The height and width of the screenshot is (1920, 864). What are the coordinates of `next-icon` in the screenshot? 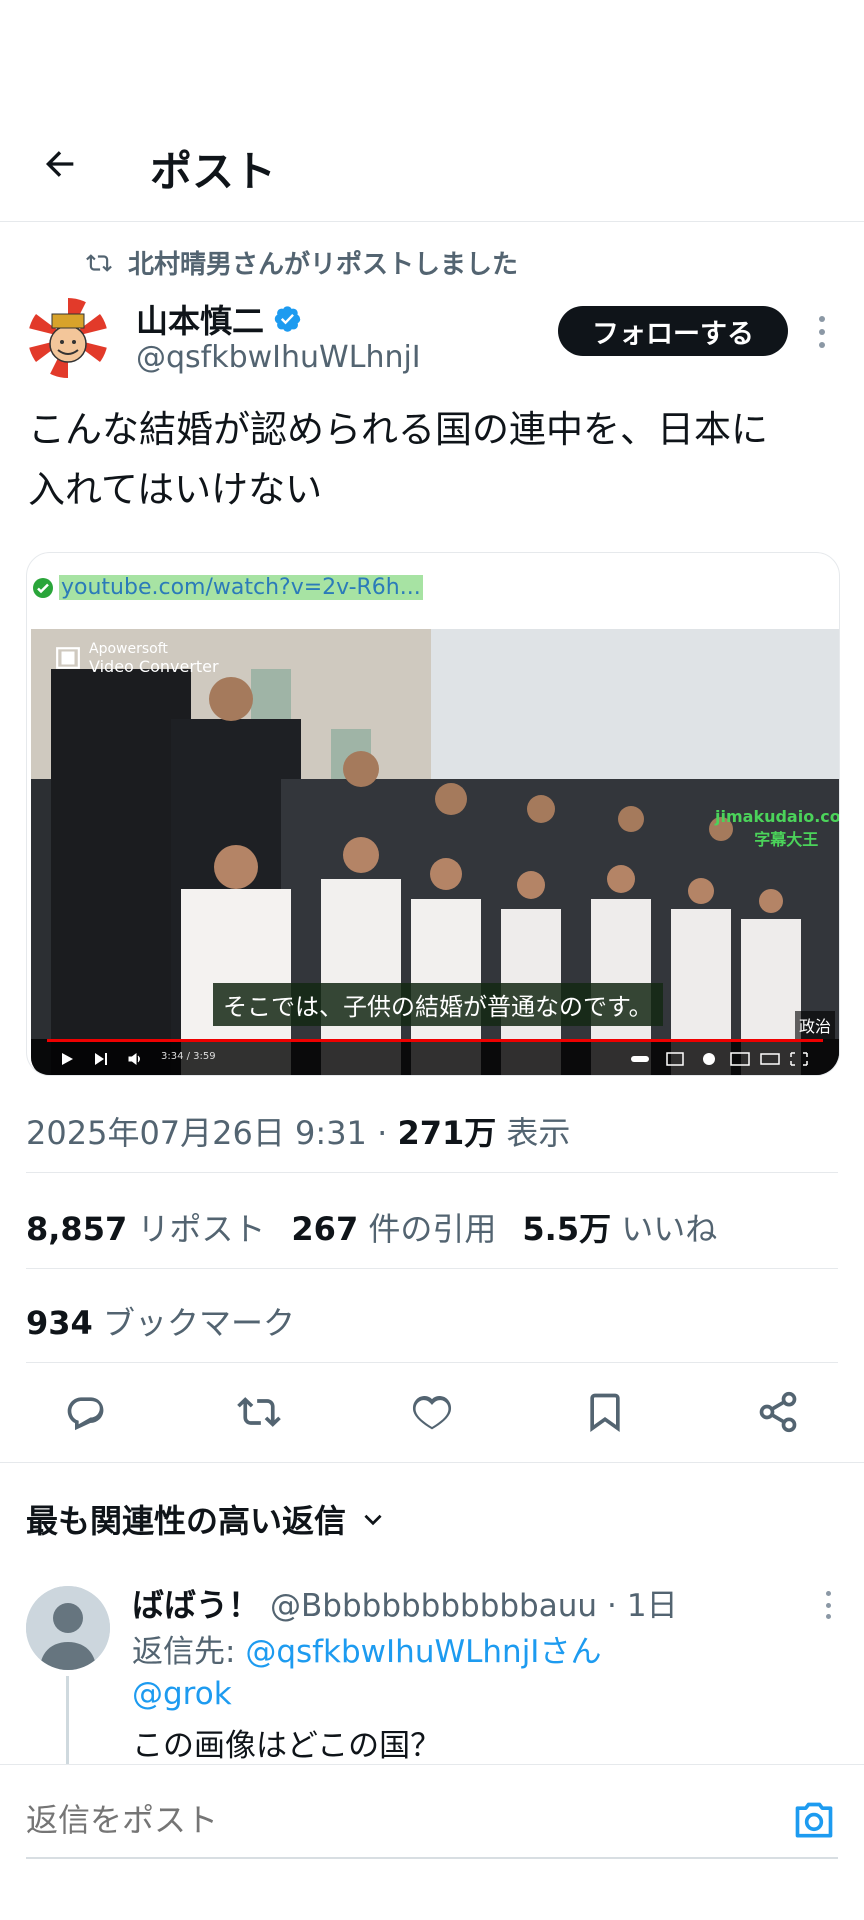 It's located at (101, 1059).